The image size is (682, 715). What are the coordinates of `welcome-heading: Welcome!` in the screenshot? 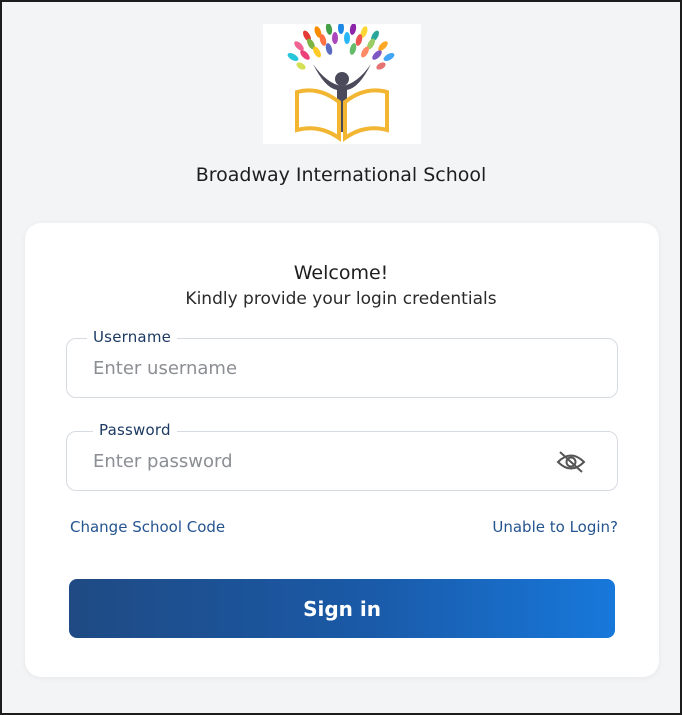 It's located at (341, 273).